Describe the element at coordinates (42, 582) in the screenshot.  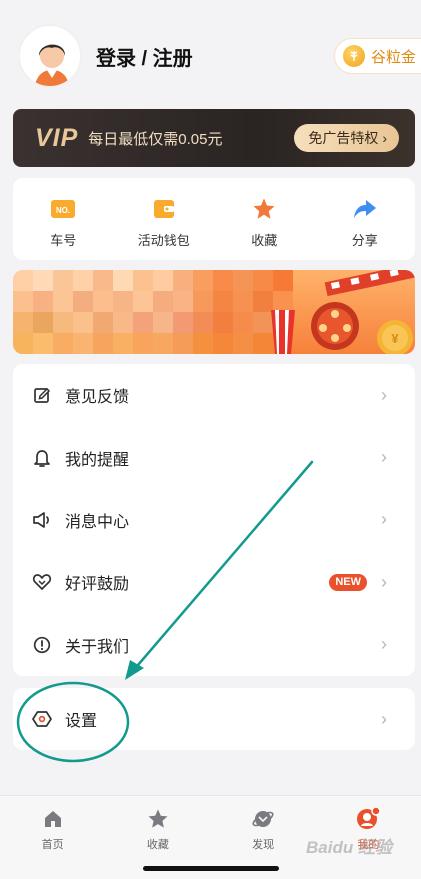
I see `heart-icon` at that location.